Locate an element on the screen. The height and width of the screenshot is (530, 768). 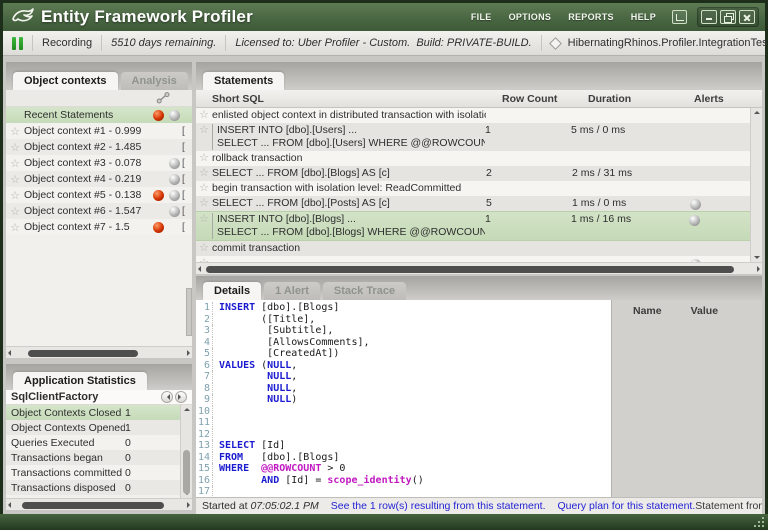
context-list-item: ☆ Object context #3 - 0.078 [ is located at coordinates (99, 163).